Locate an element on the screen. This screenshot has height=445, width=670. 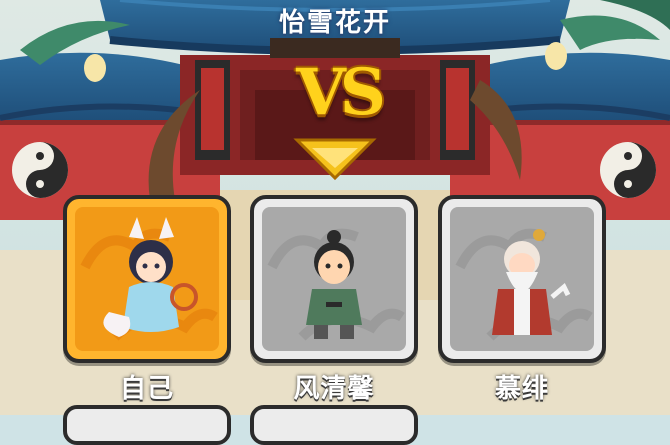
character-name-self: 自己 is located at coordinates (146, 389).